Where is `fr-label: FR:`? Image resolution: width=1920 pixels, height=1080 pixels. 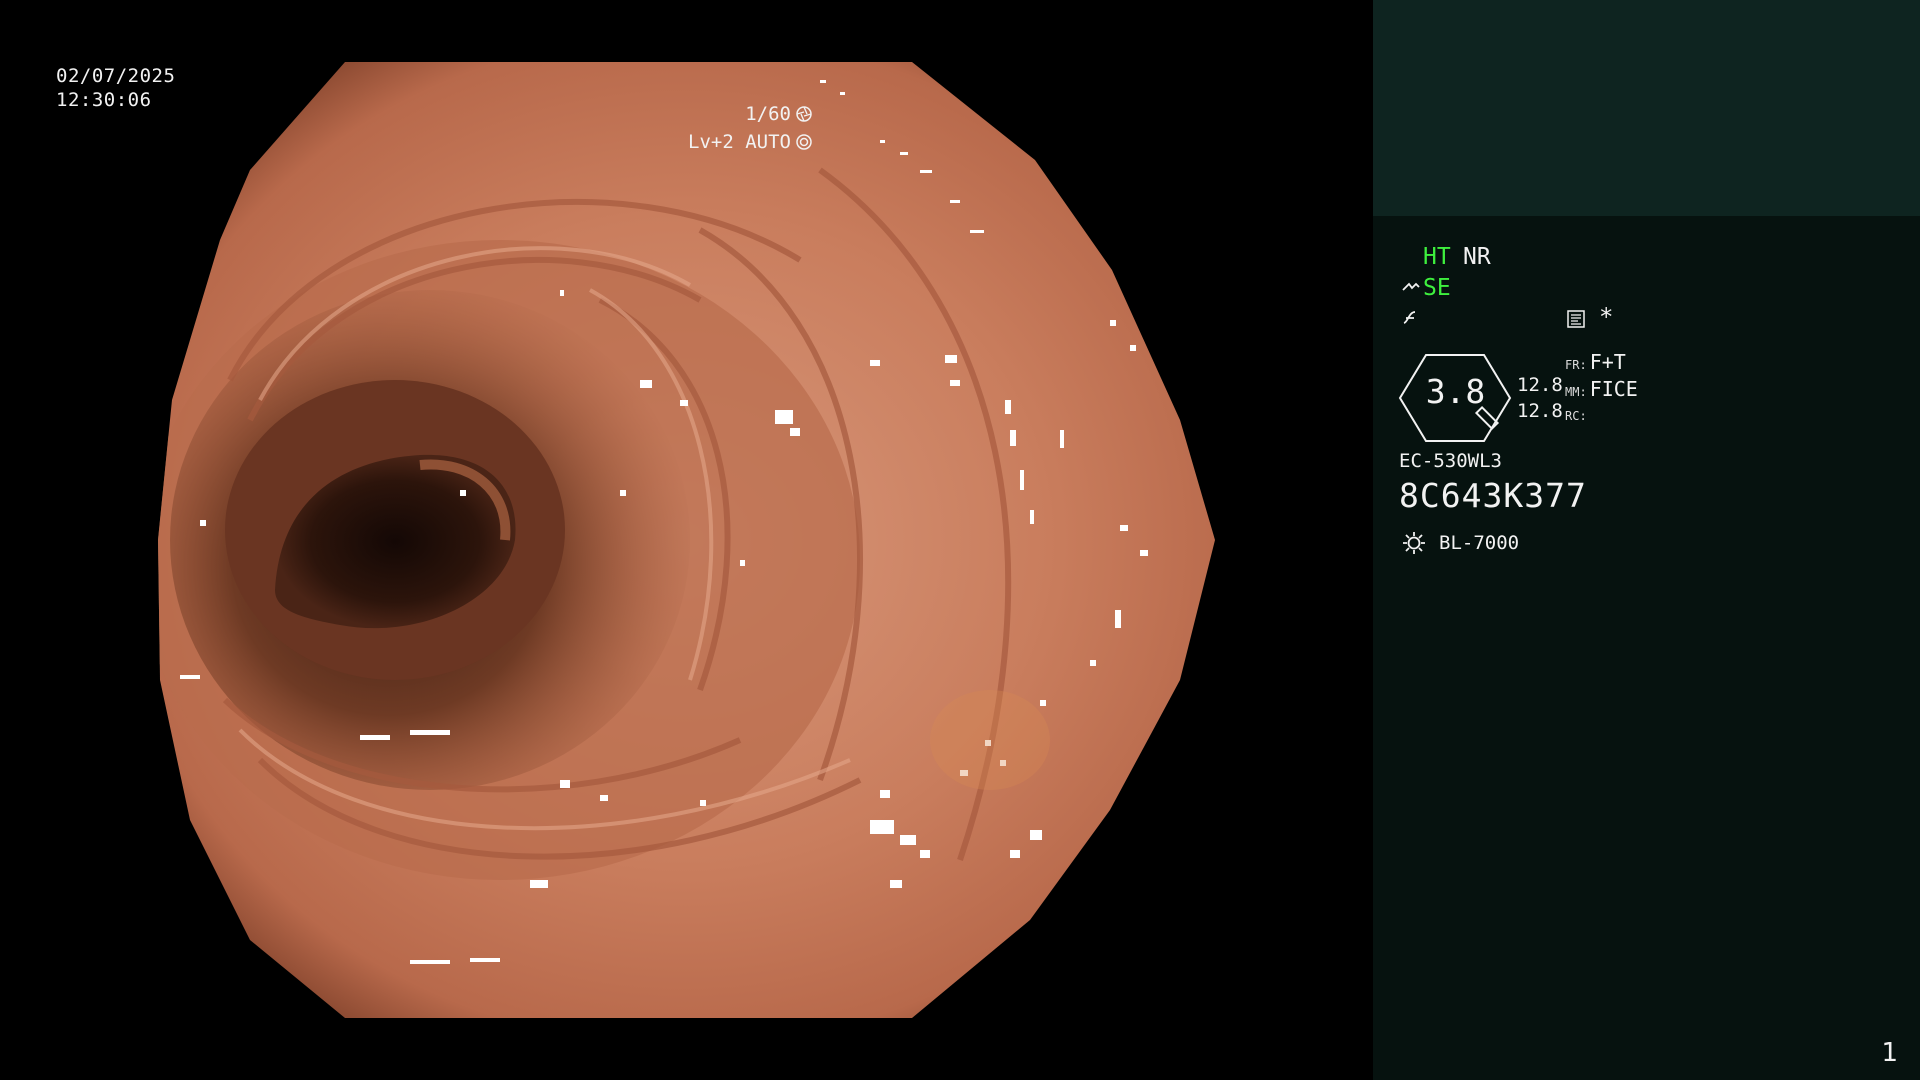
fr-label: FR: is located at coordinates (1576, 365).